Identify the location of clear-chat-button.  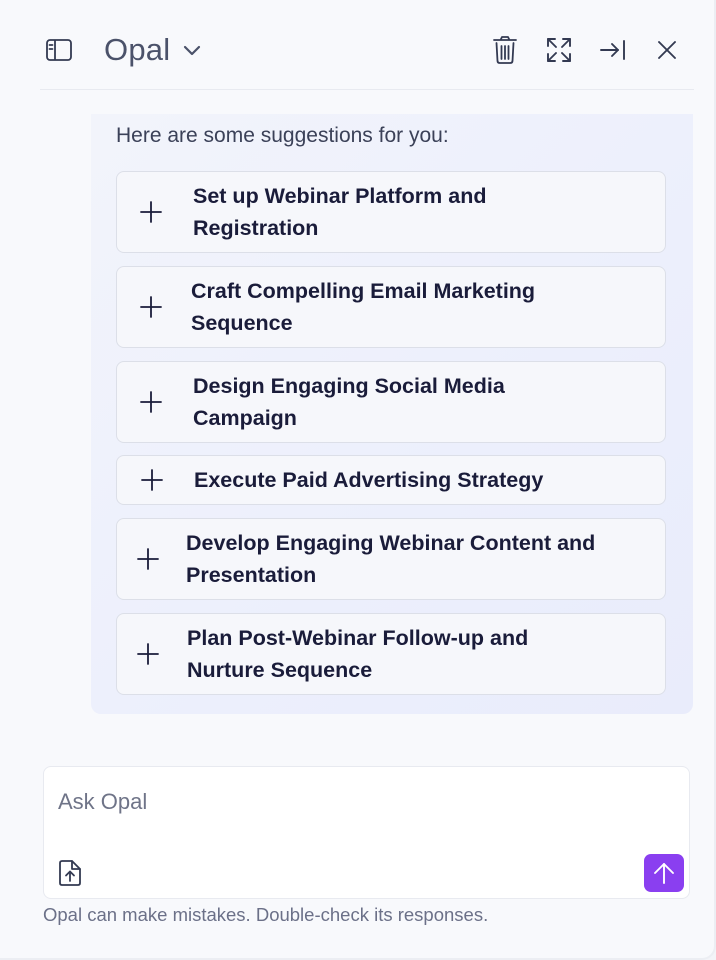
(505, 50).